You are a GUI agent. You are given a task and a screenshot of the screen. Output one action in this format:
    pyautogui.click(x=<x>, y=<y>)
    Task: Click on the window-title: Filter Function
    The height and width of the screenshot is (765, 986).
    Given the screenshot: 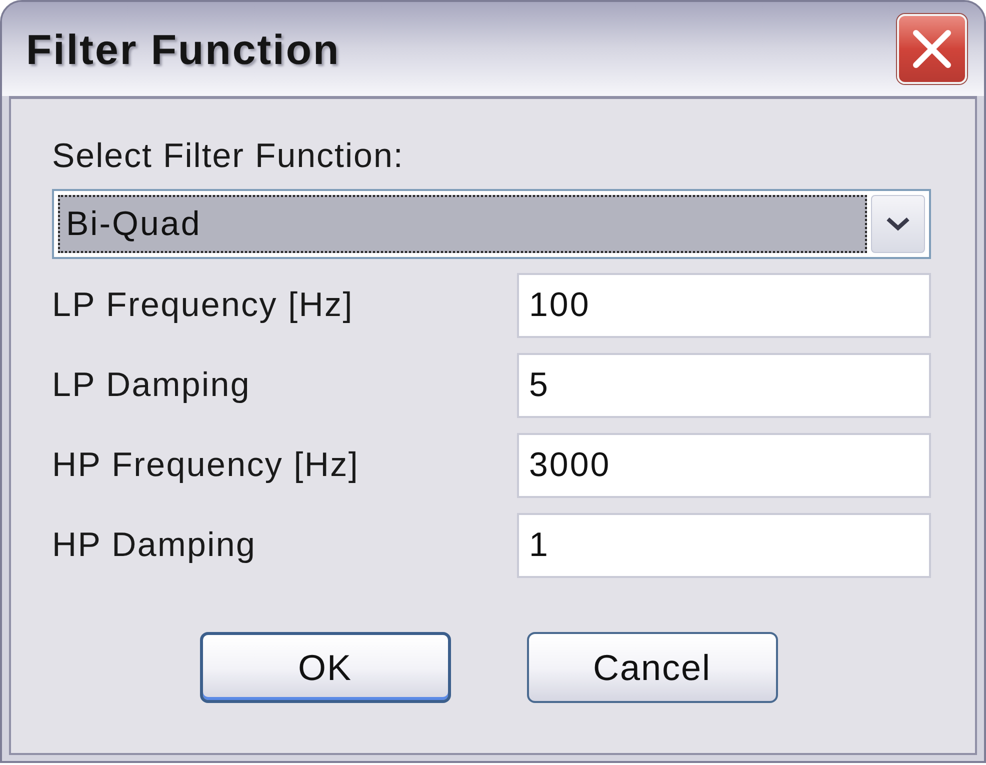 What is the action you would take?
    pyautogui.click(x=183, y=49)
    